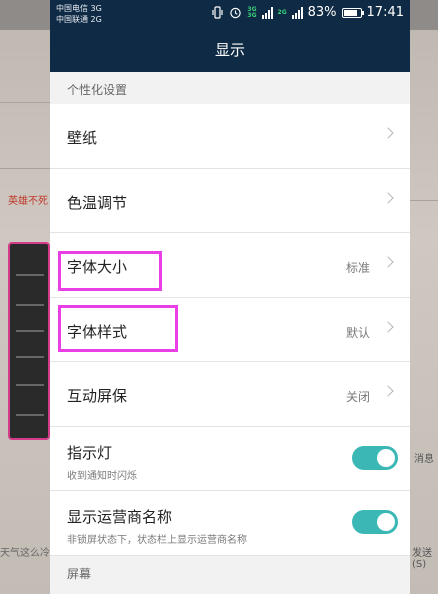  I want to click on screensaver-item: 互动屏保 关闭, so click(230, 394).